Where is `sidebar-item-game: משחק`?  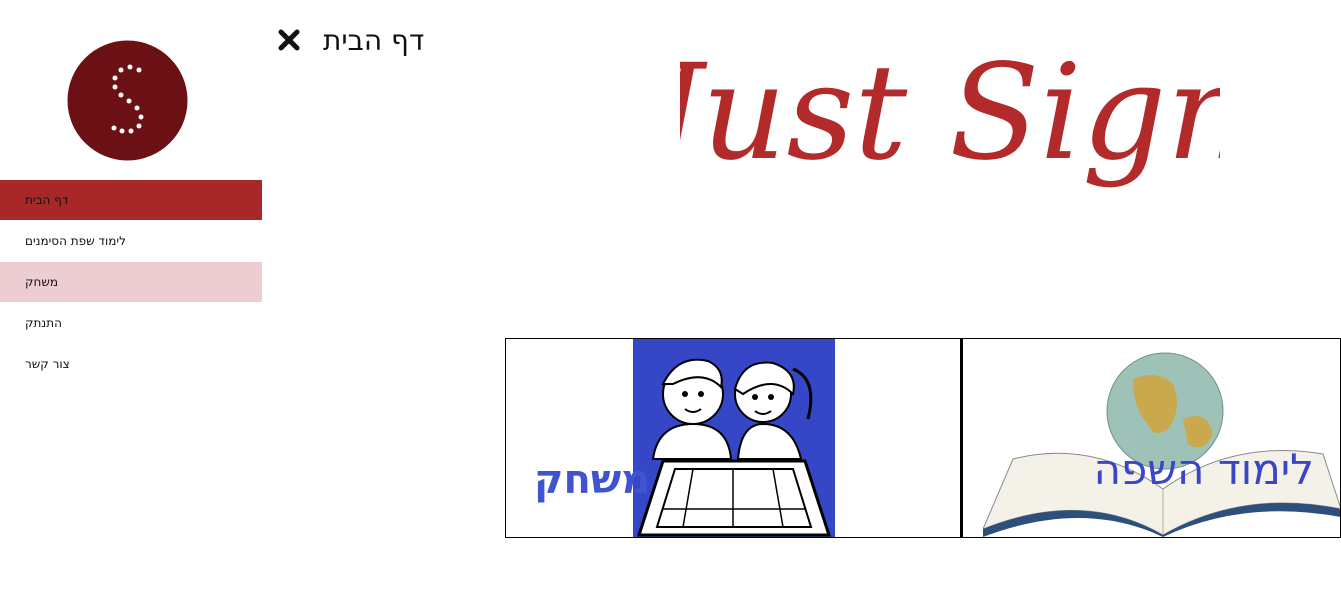
sidebar-item-game: משחק is located at coordinates (131, 282).